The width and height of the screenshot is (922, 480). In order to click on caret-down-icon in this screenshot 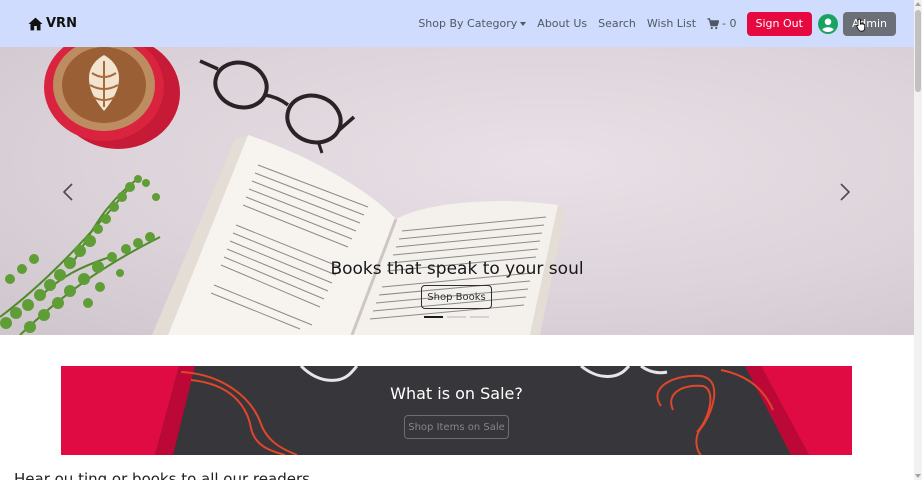, I will do `click(523, 23)`.